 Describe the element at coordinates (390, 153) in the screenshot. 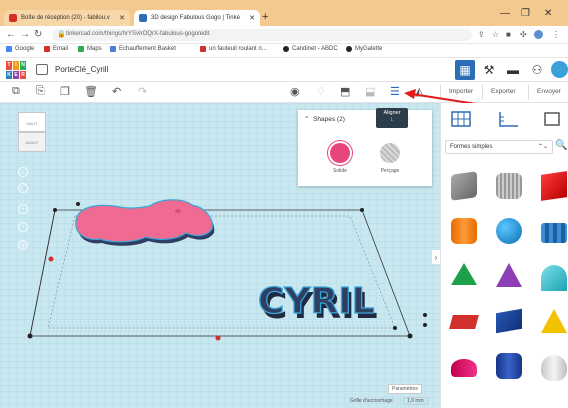

I see `hole-swatch` at that location.